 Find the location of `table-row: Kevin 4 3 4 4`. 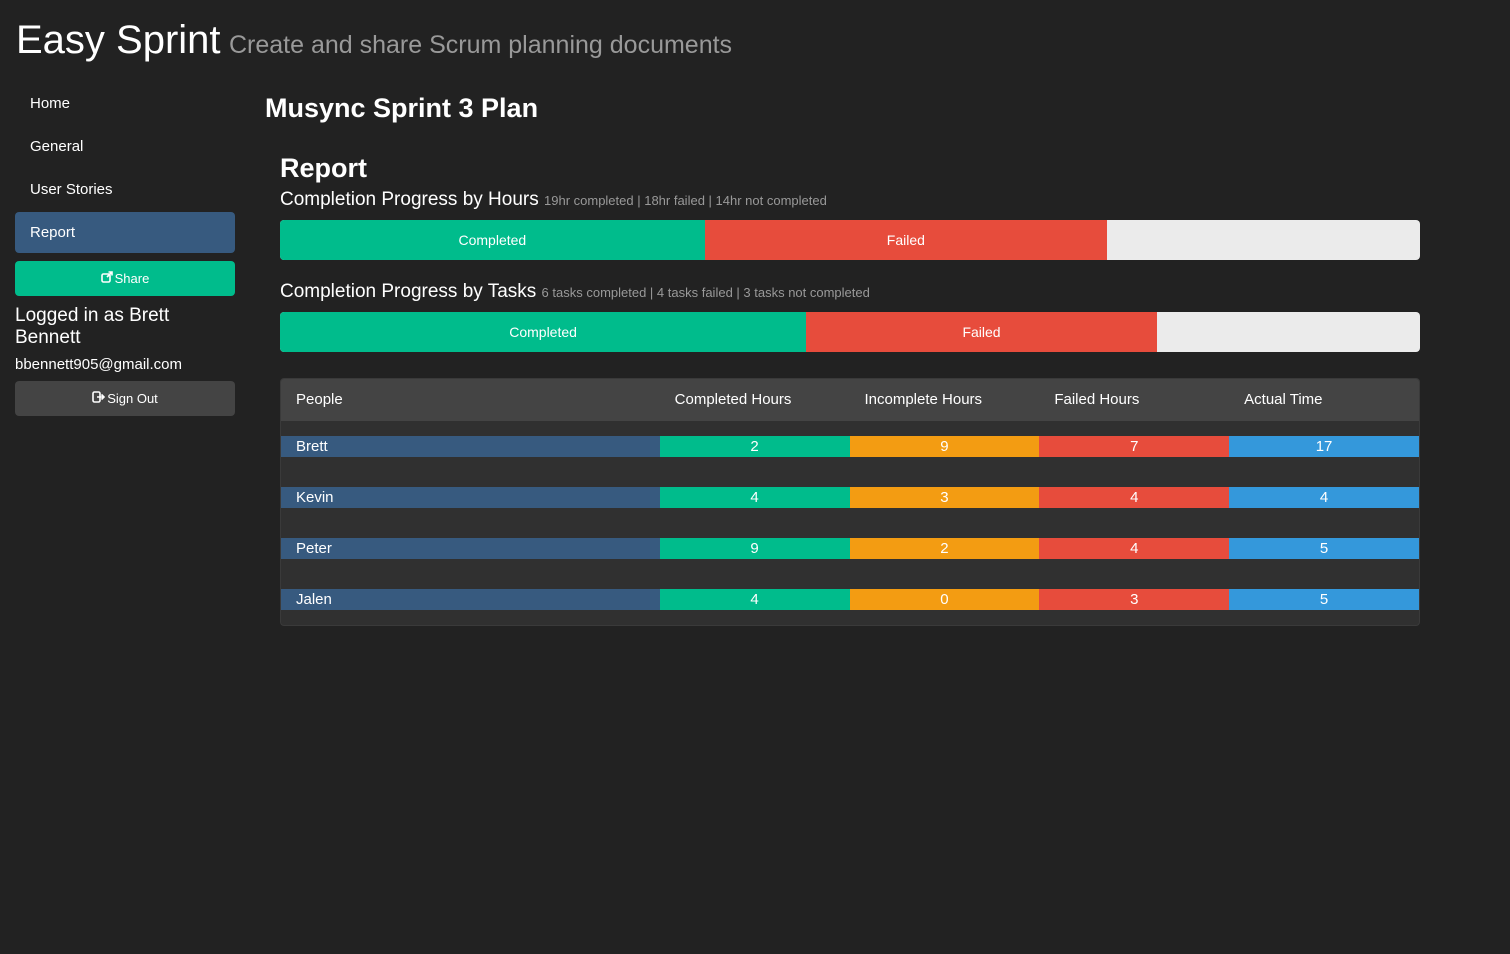

table-row: Kevin 4 3 4 4 is located at coordinates (850, 497).